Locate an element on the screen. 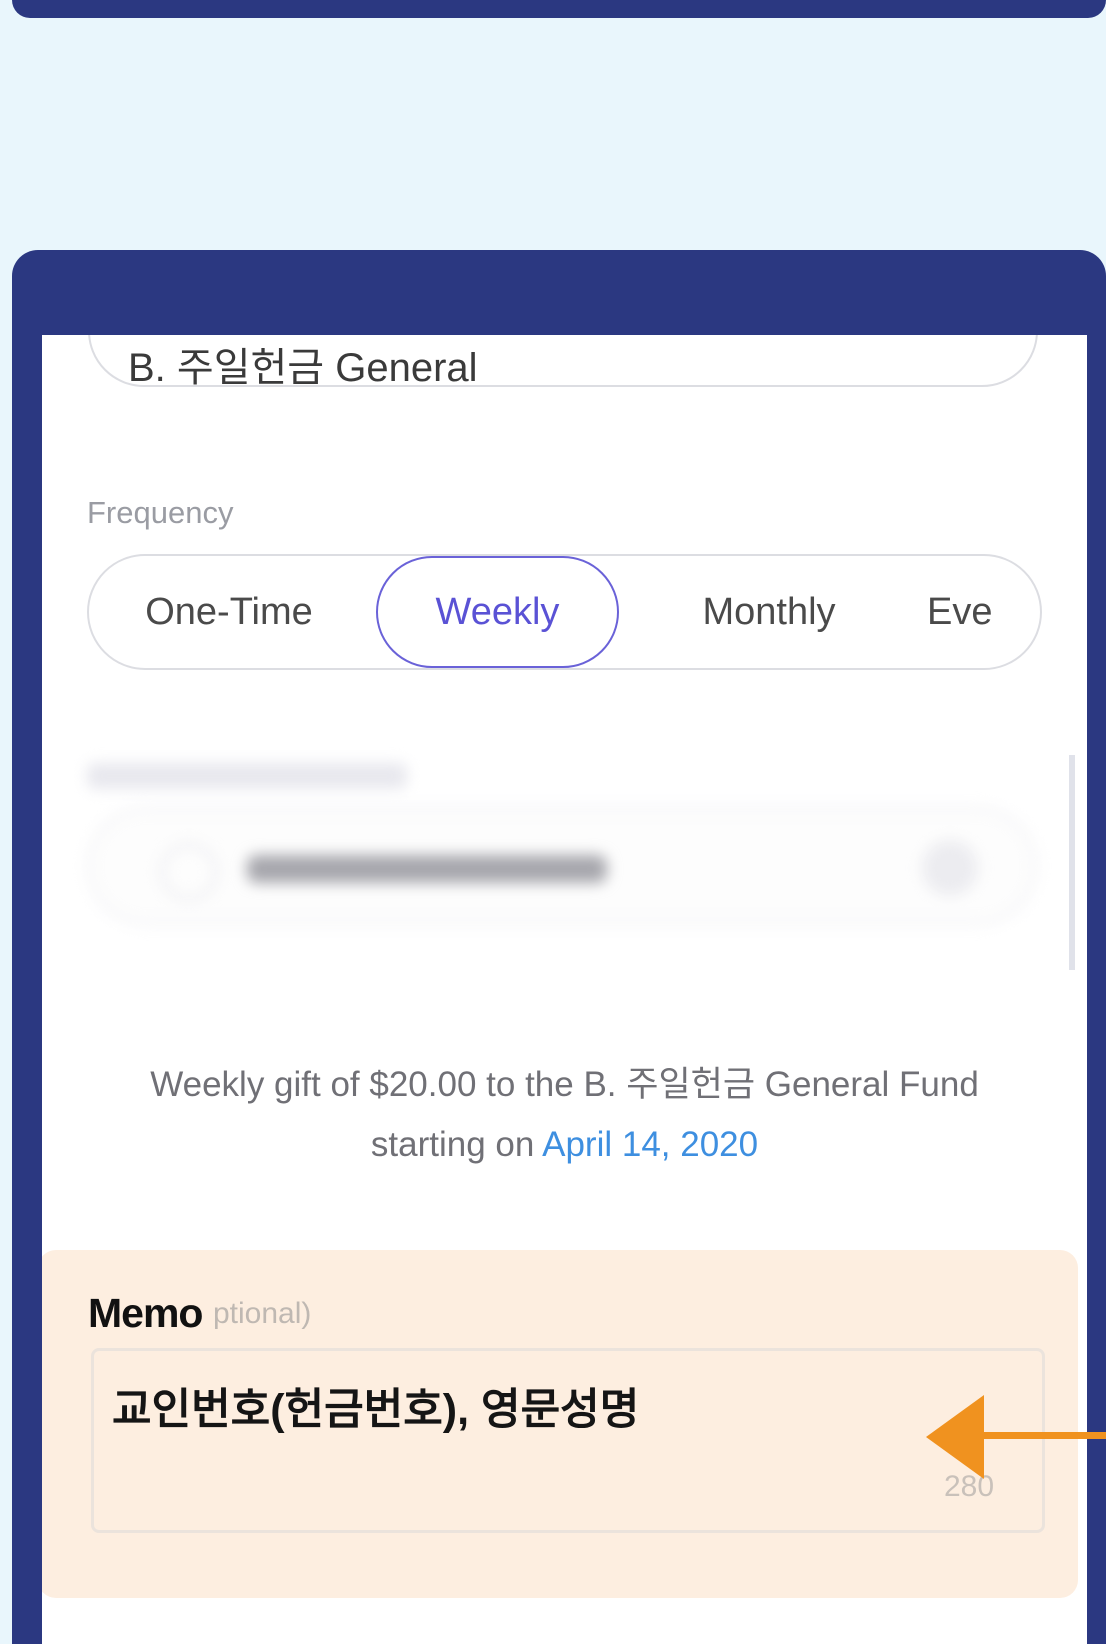  fund-select: B. 주일헌금 General is located at coordinates (563, 362).